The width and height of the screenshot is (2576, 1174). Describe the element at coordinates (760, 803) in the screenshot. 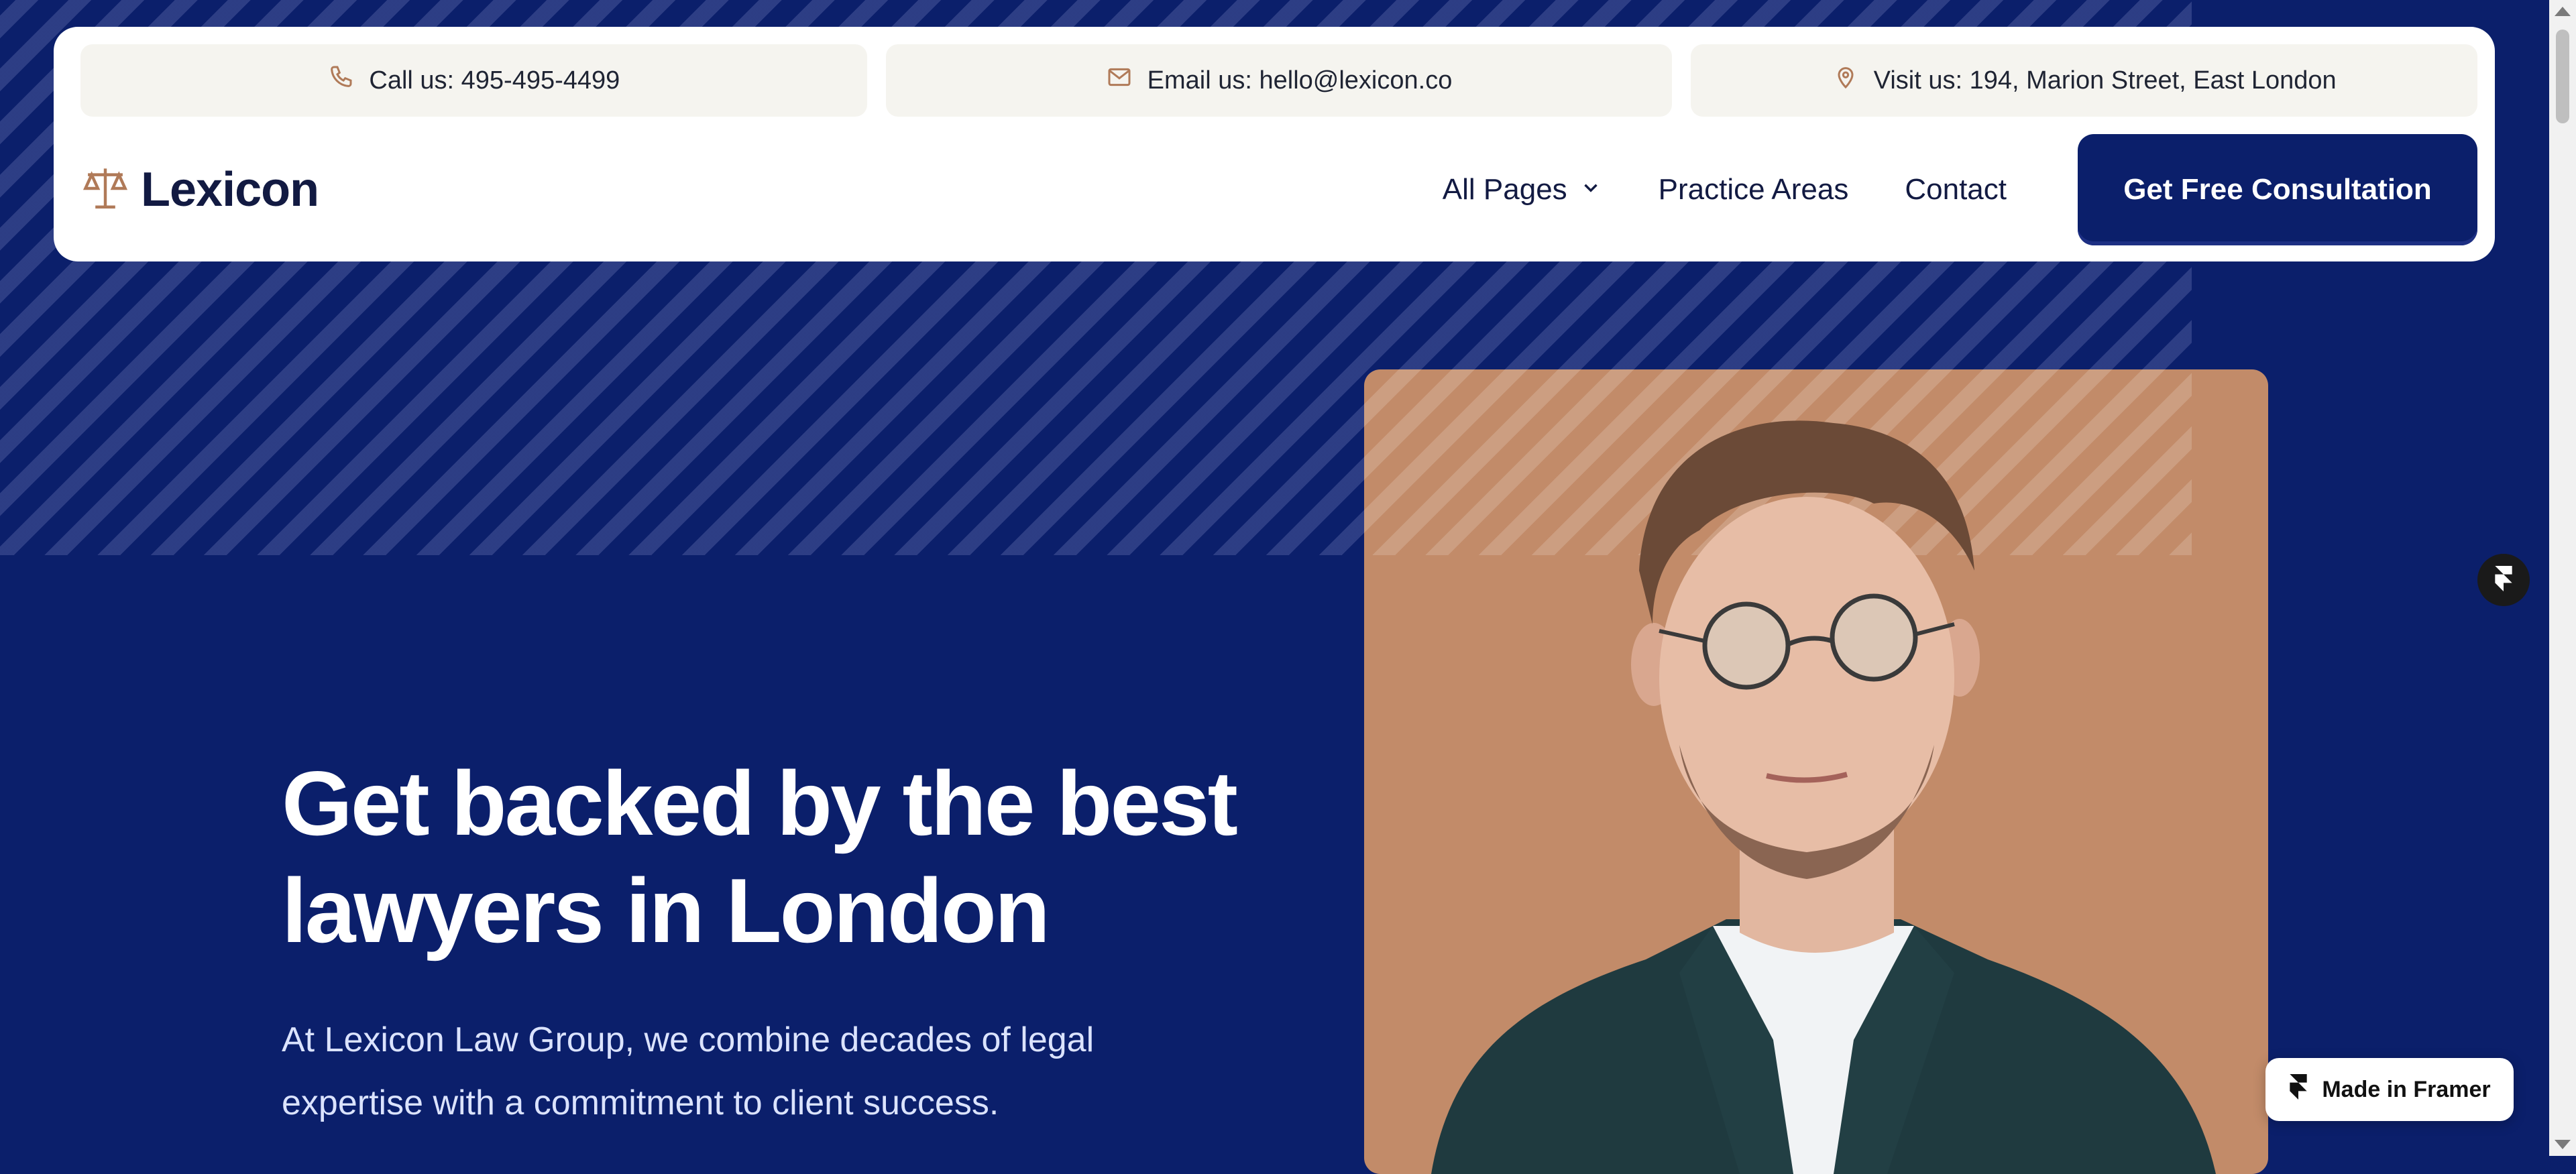

I see `hero-title-line-1: Get backed by the best` at that location.